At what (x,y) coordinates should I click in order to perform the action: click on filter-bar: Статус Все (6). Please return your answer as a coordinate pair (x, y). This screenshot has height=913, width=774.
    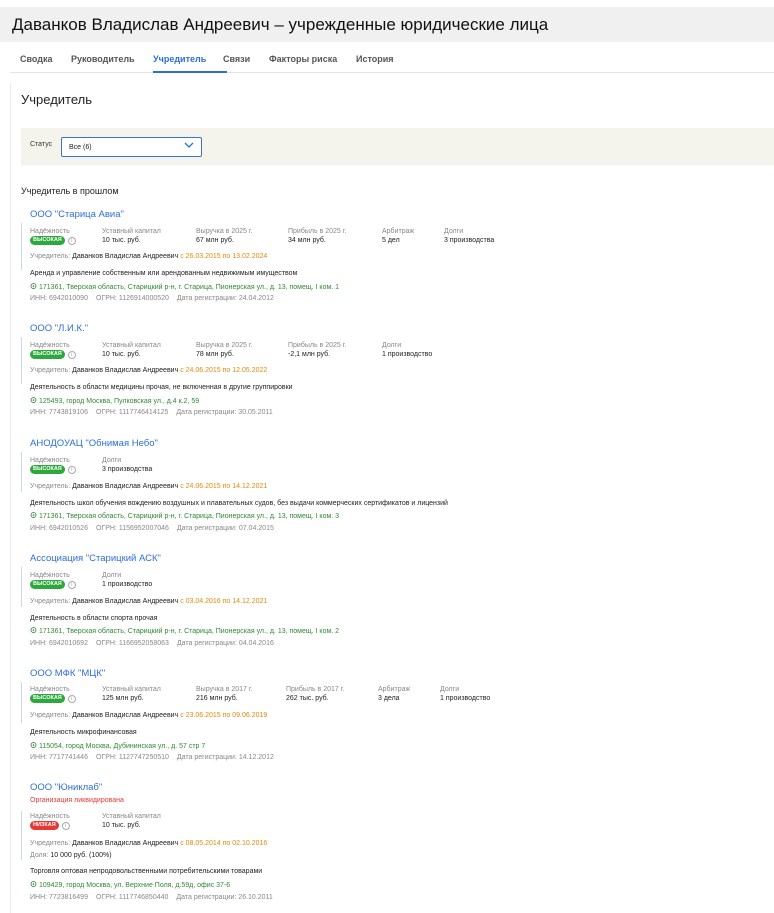
    Looking at the image, I should click on (397, 146).